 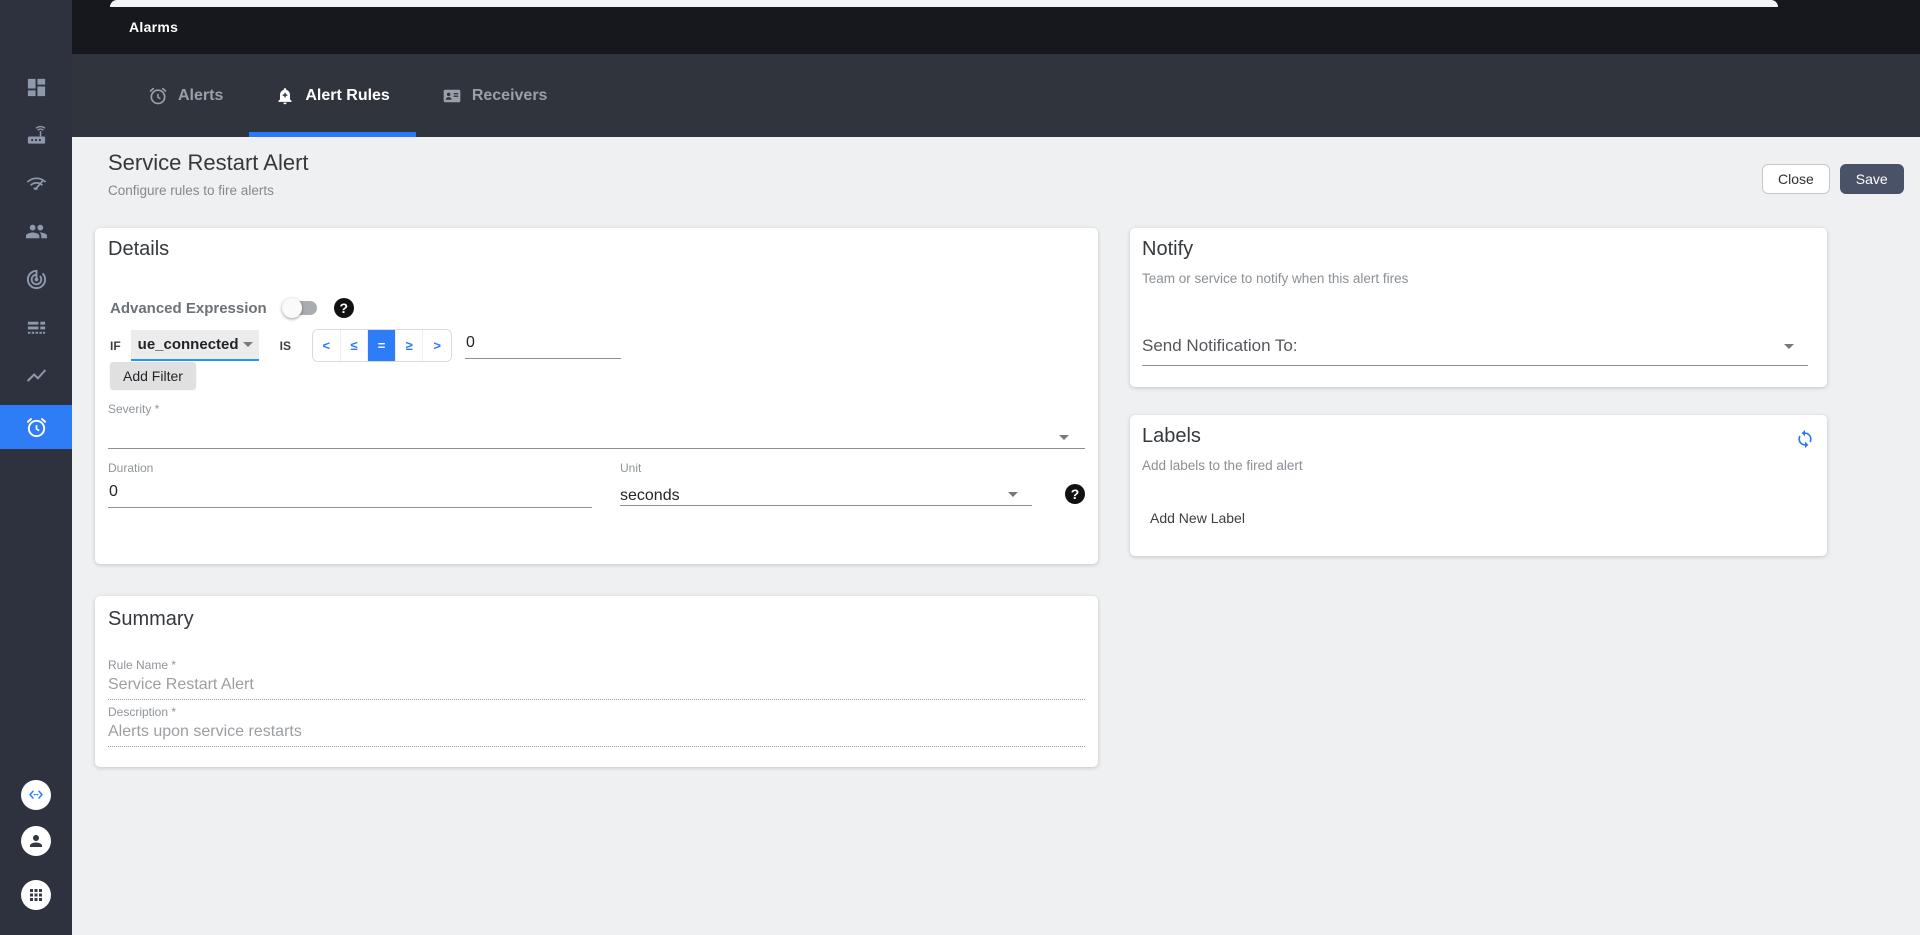 What do you see at coordinates (1222, 465) in the screenshot?
I see `labels-subtitle: Add labels to the fired alert` at bounding box center [1222, 465].